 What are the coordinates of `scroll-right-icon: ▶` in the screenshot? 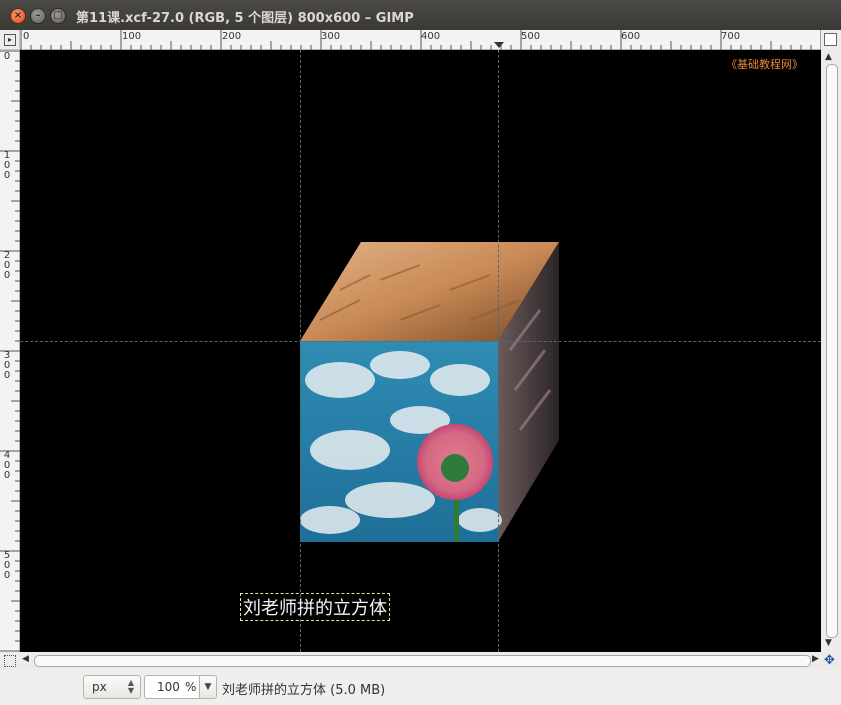 It's located at (815, 659).